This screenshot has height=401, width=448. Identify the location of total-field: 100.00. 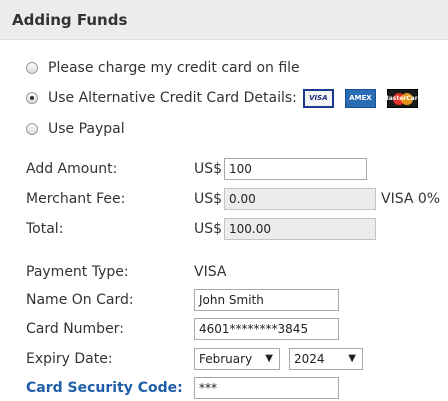
(300, 229).